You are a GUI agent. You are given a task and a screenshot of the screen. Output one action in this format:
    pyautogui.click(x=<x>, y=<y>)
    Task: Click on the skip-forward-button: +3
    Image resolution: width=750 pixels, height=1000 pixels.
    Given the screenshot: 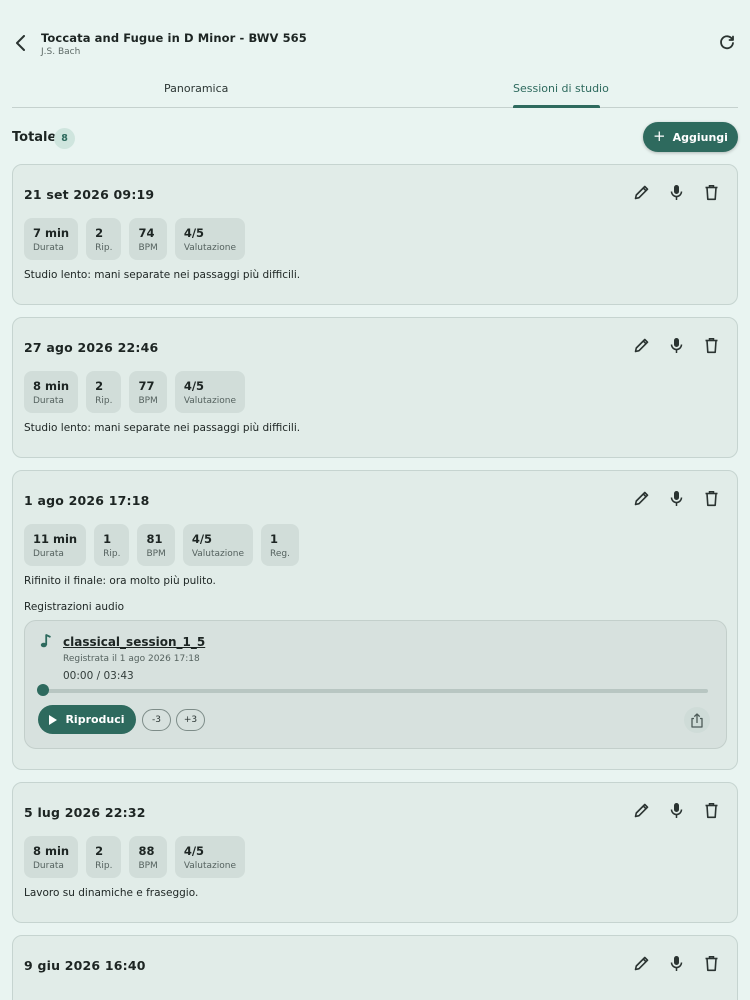 What is the action you would take?
    pyautogui.click(x=190, y=720)
    